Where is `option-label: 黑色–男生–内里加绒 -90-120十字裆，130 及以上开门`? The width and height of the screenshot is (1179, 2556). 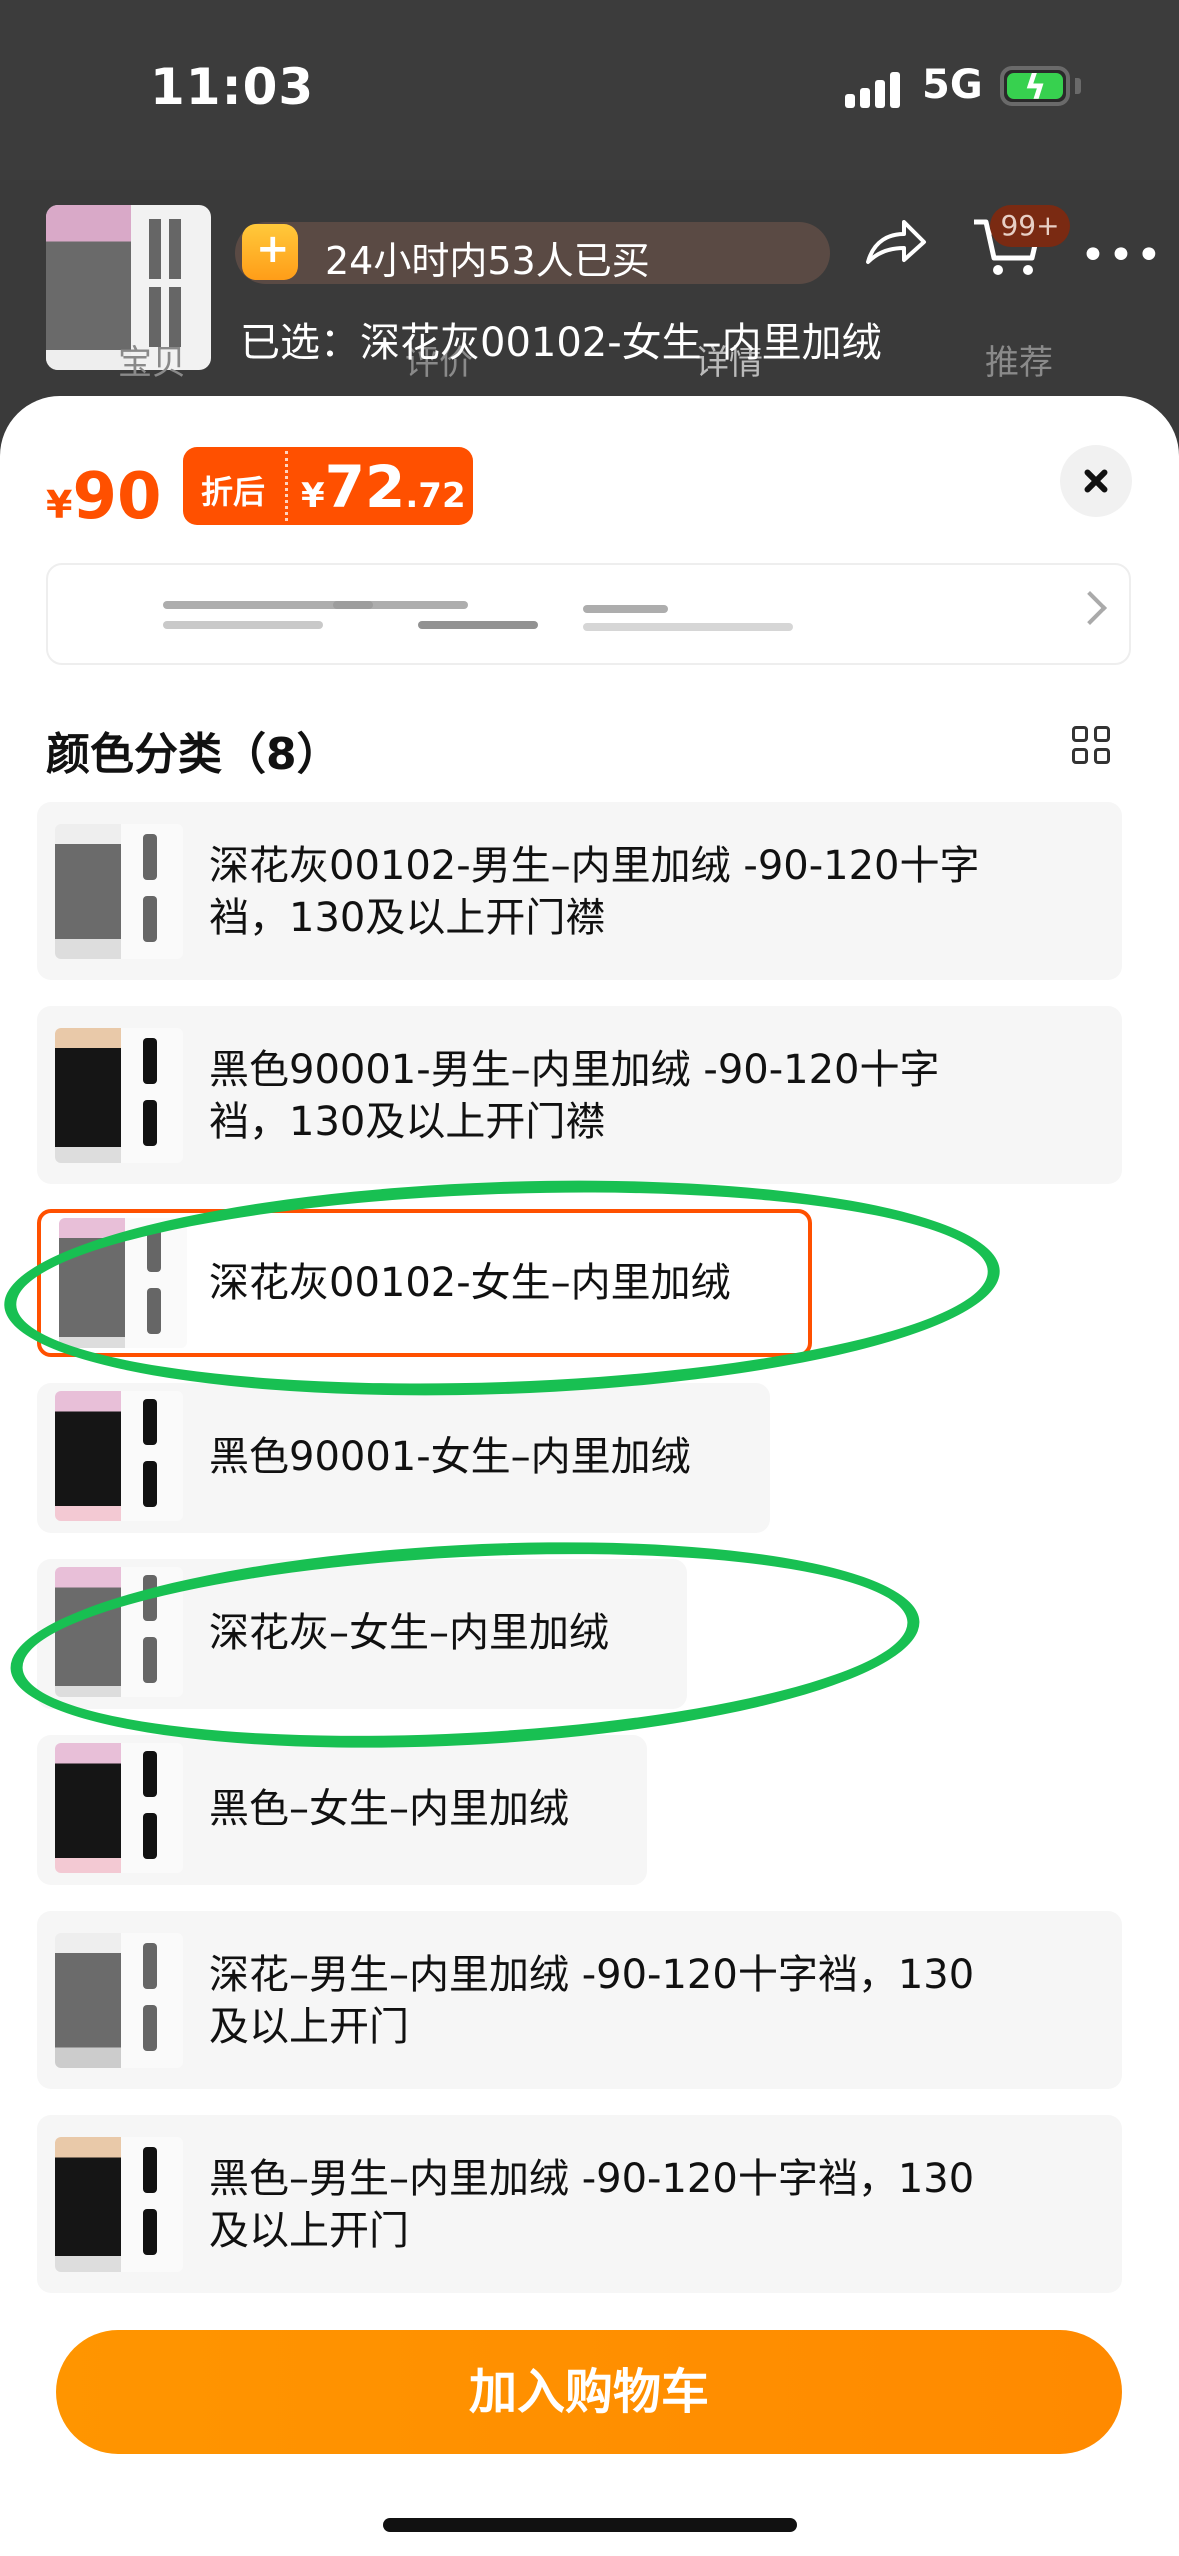 option-label: 黑色–男生–内里加绒 -90-120十字裆，130 及以上开门 is located at coordinates (592, 2205).